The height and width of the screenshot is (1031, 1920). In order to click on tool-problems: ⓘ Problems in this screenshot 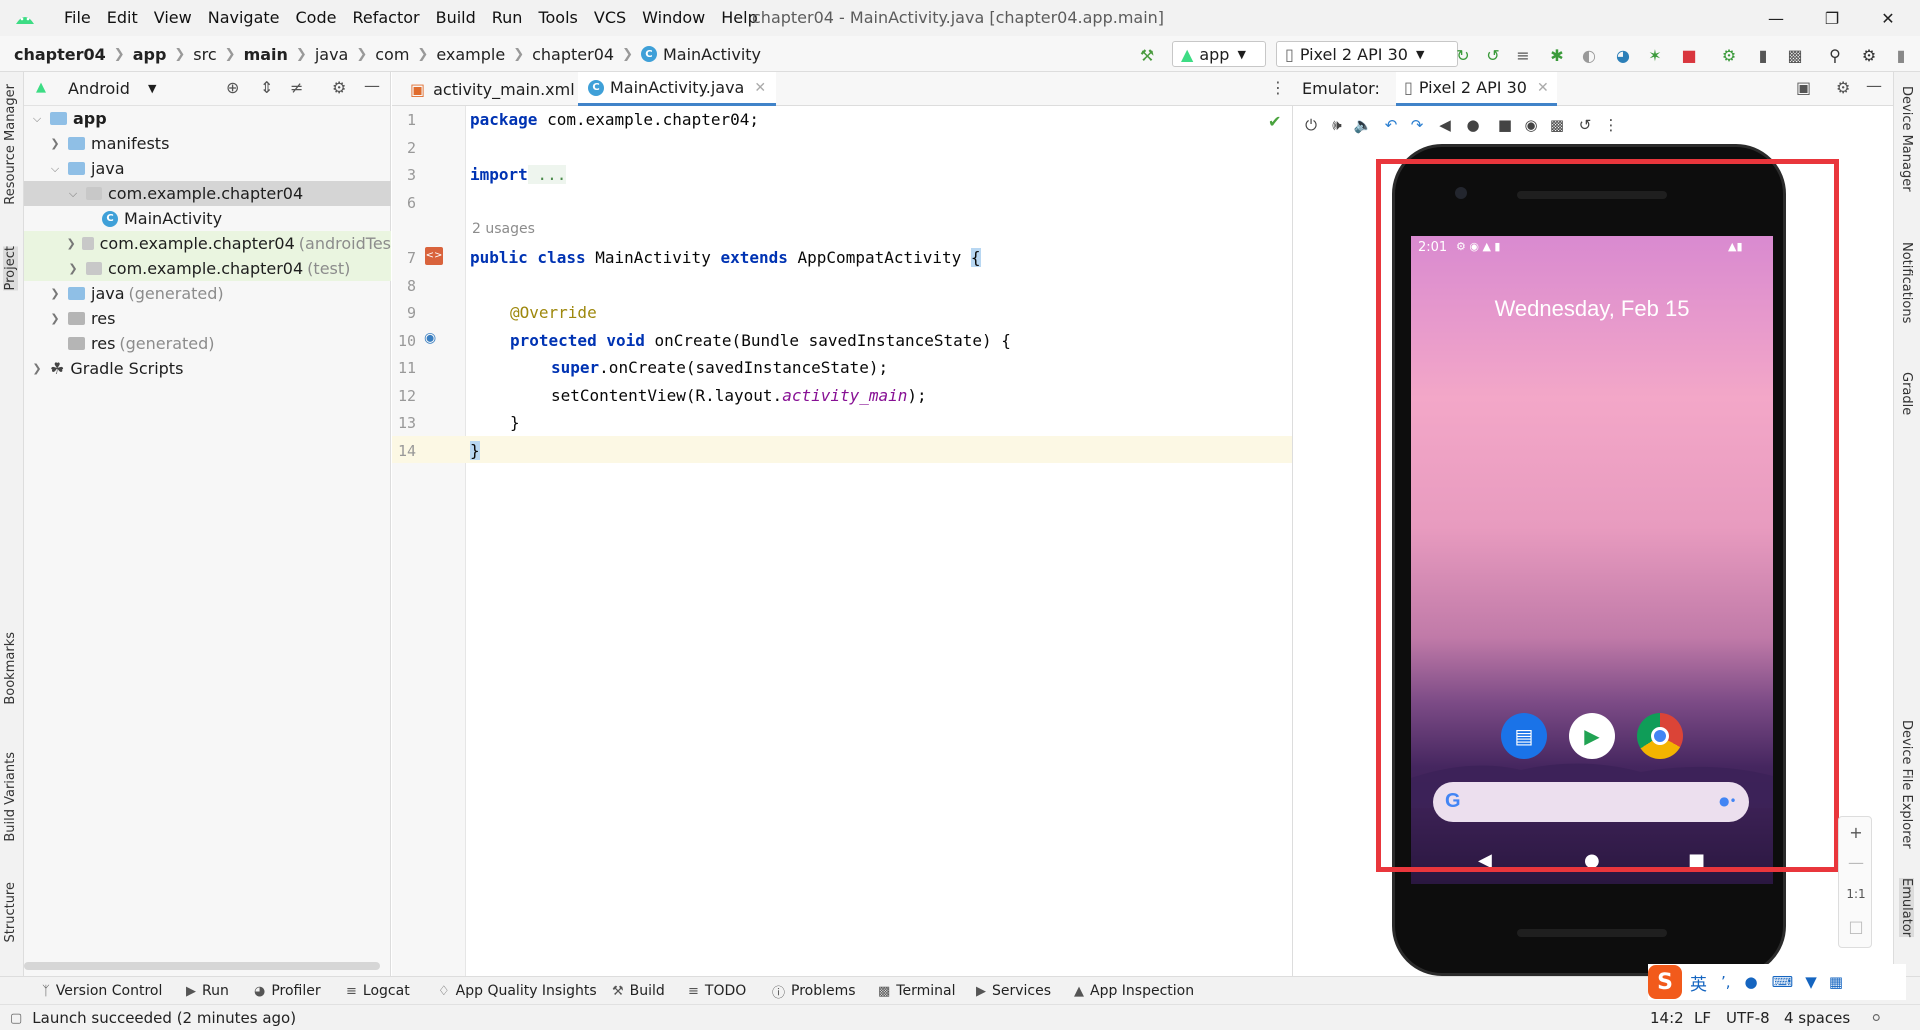, I will do `click(814, 991)`.